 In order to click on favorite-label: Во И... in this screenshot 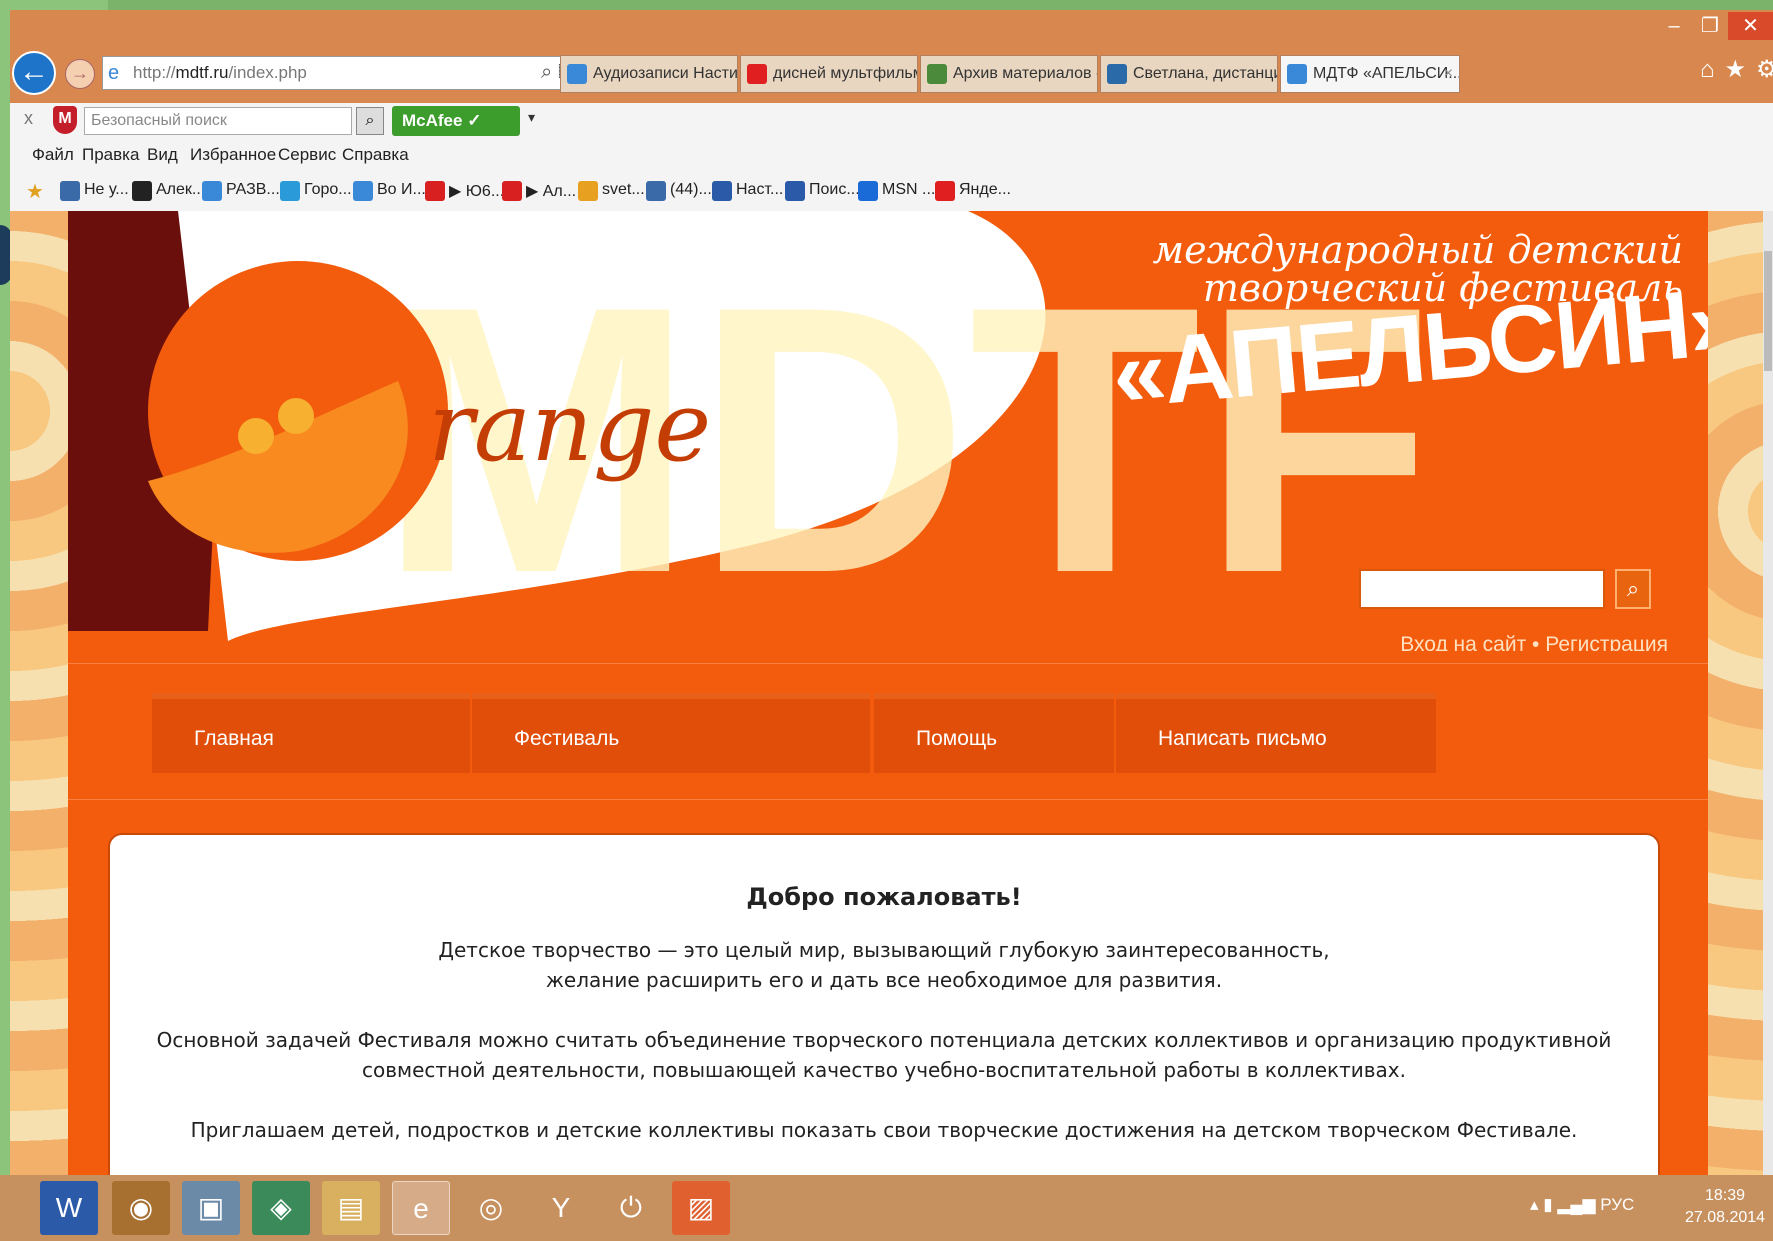, I will do `click(401, 189)`.